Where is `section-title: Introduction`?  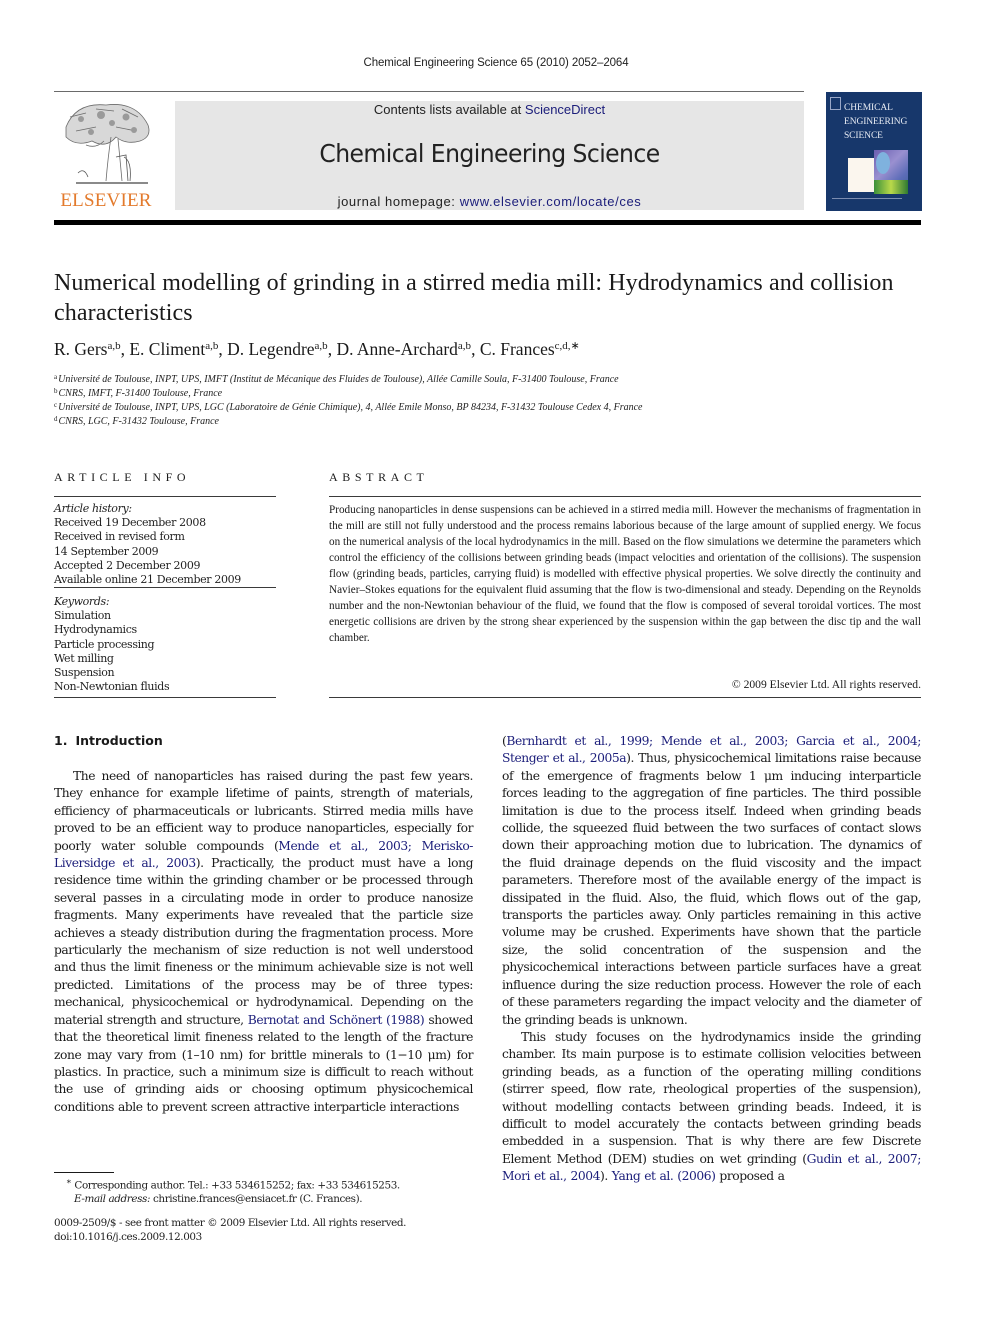
section-title: Introduction is located at coordinates (119, 740).